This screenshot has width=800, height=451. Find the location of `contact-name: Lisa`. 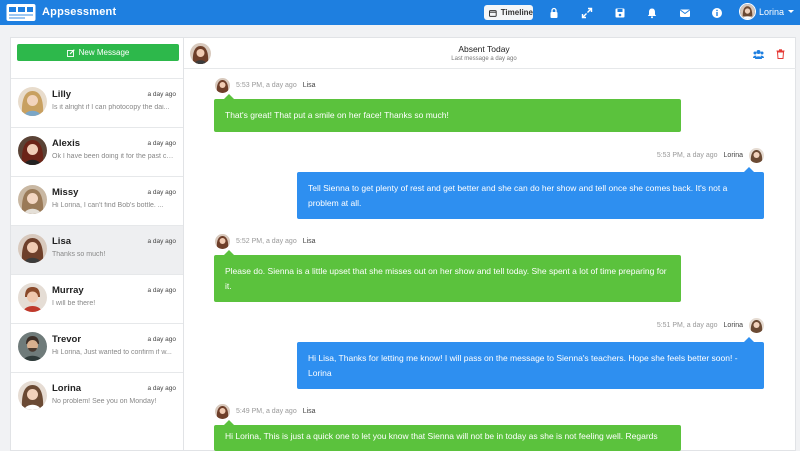

contact-name: Lisa is located at coordinates (62, 241).